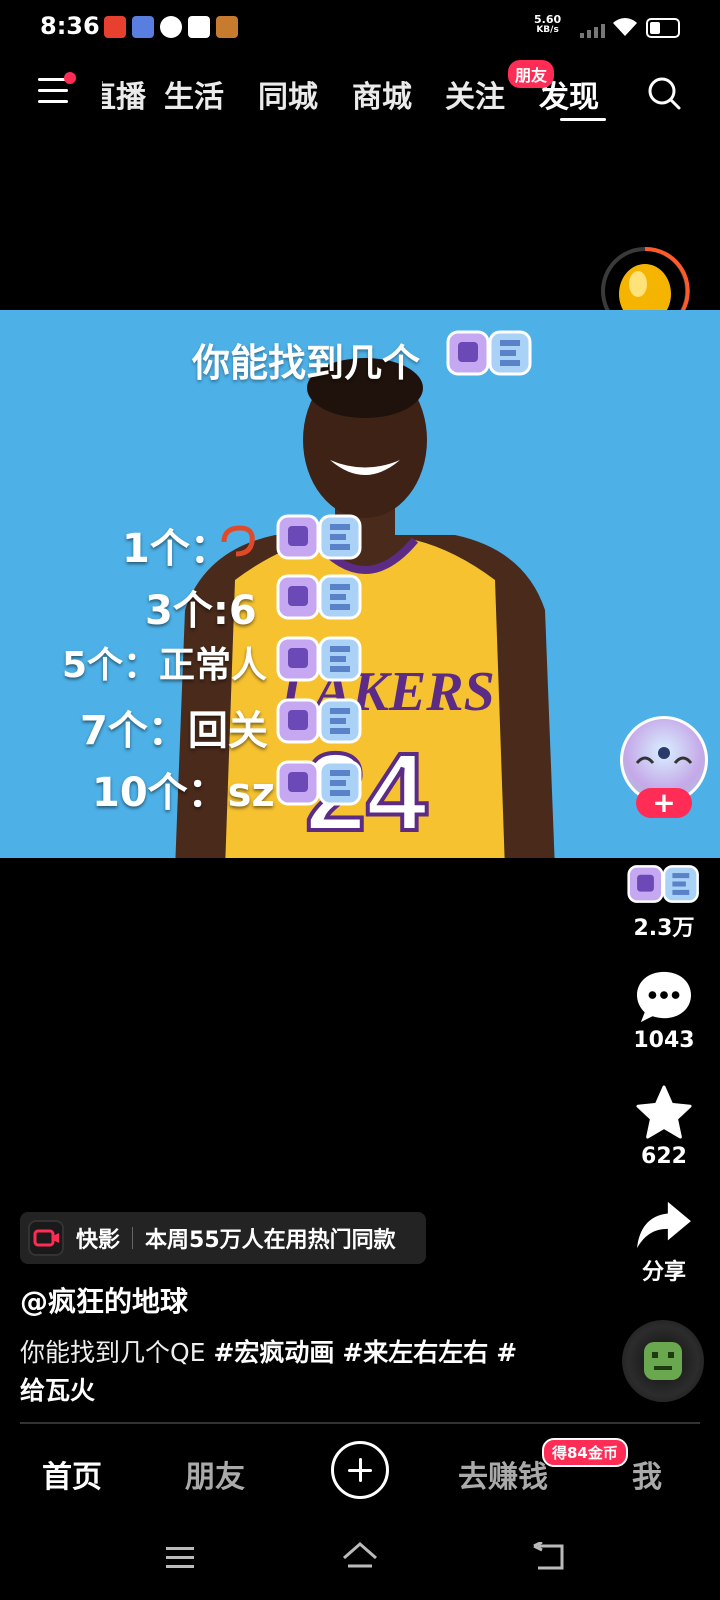 This screenshot has height=1600, width=720. I want to click on nav-me: 我, so click(647, 1474).